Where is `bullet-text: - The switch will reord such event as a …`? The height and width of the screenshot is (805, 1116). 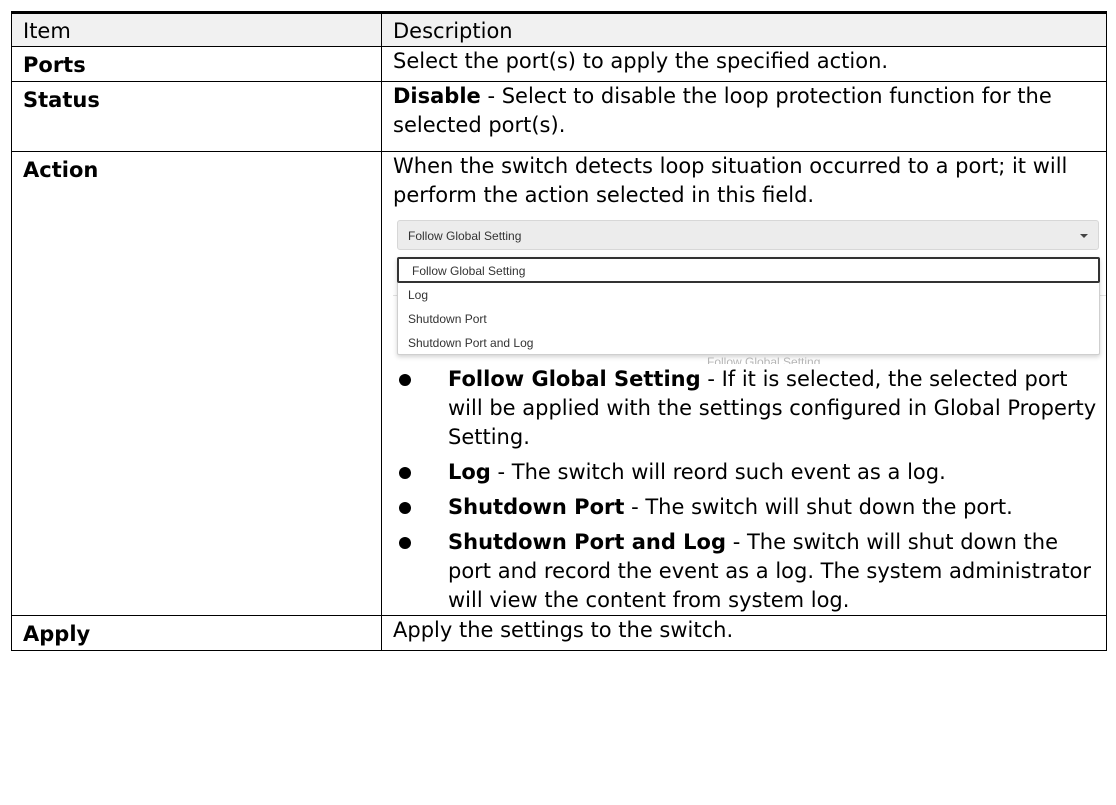 bullet-text: - The switch will reord such event as a … is located at coordinates (718, 472).